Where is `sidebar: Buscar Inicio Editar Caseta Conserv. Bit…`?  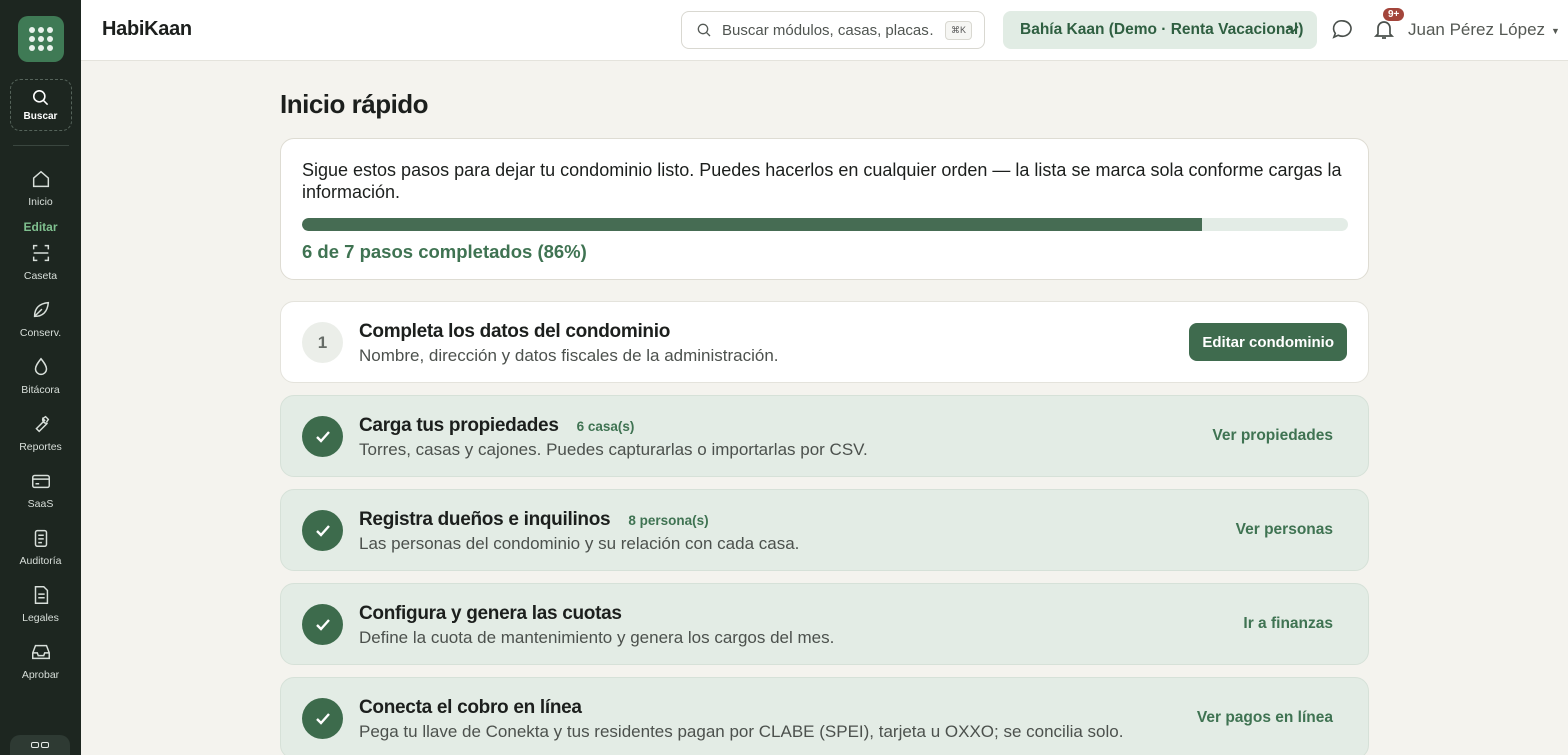
sidebar: Buscar Inicio Editar Caseta Conserv. Bit… is located at coordinates (40, 377).